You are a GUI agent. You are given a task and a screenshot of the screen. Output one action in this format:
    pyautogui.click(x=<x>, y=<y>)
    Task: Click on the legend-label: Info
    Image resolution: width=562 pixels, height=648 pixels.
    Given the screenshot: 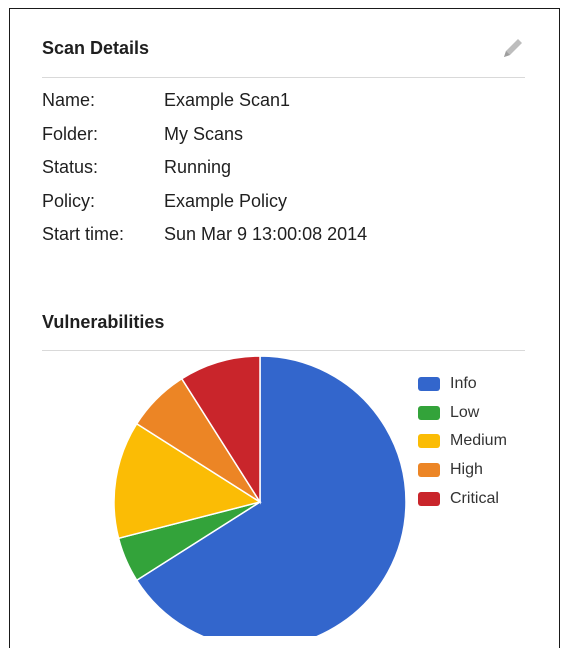 What is the action you would take?
    pyautogui.click(x=463, y=384)
    